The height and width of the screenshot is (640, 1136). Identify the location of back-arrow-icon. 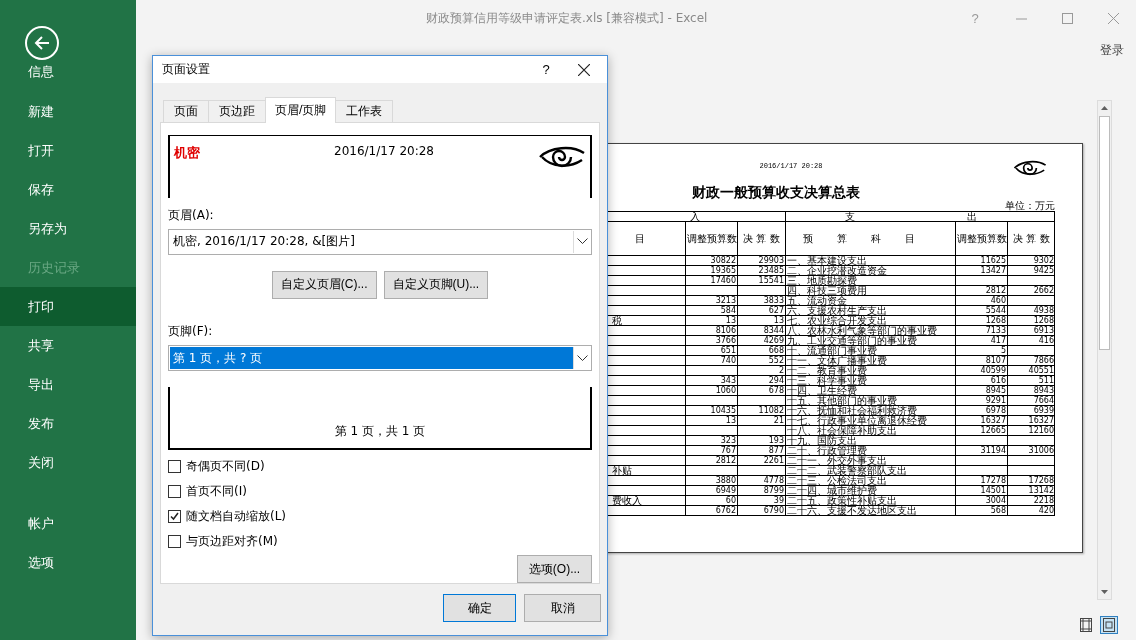
(42, 43).